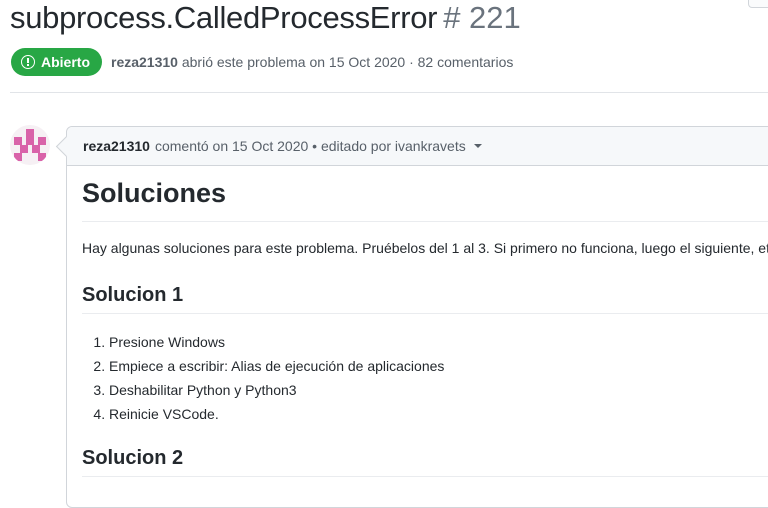 The width and height of the screenshot is (768, 508). Describe the element at coordinates (224, 17) in the screenshot. I see `issue-title: subprocess.CalledProcessError` at that location.